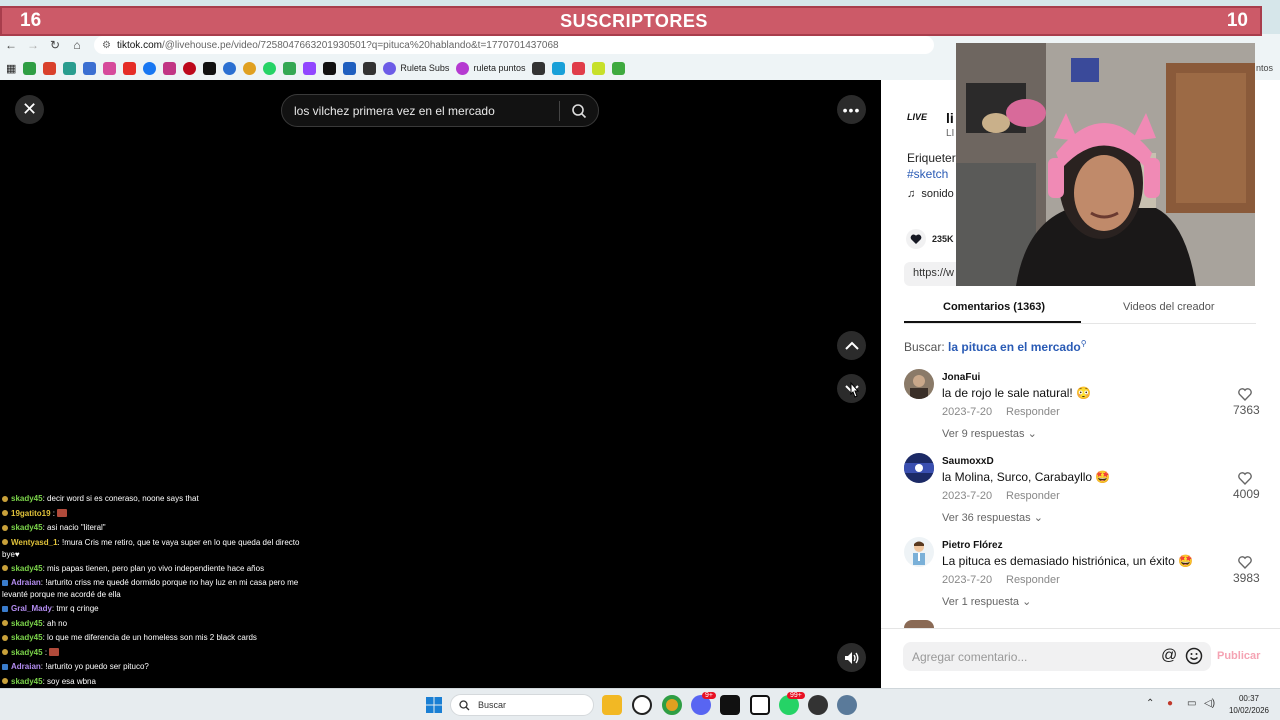 This screenshot has width=1280, height=720. Describe the element at coordinates (927, 174) in the screenshot. I see `hashtag-link: #sketch` at that location.